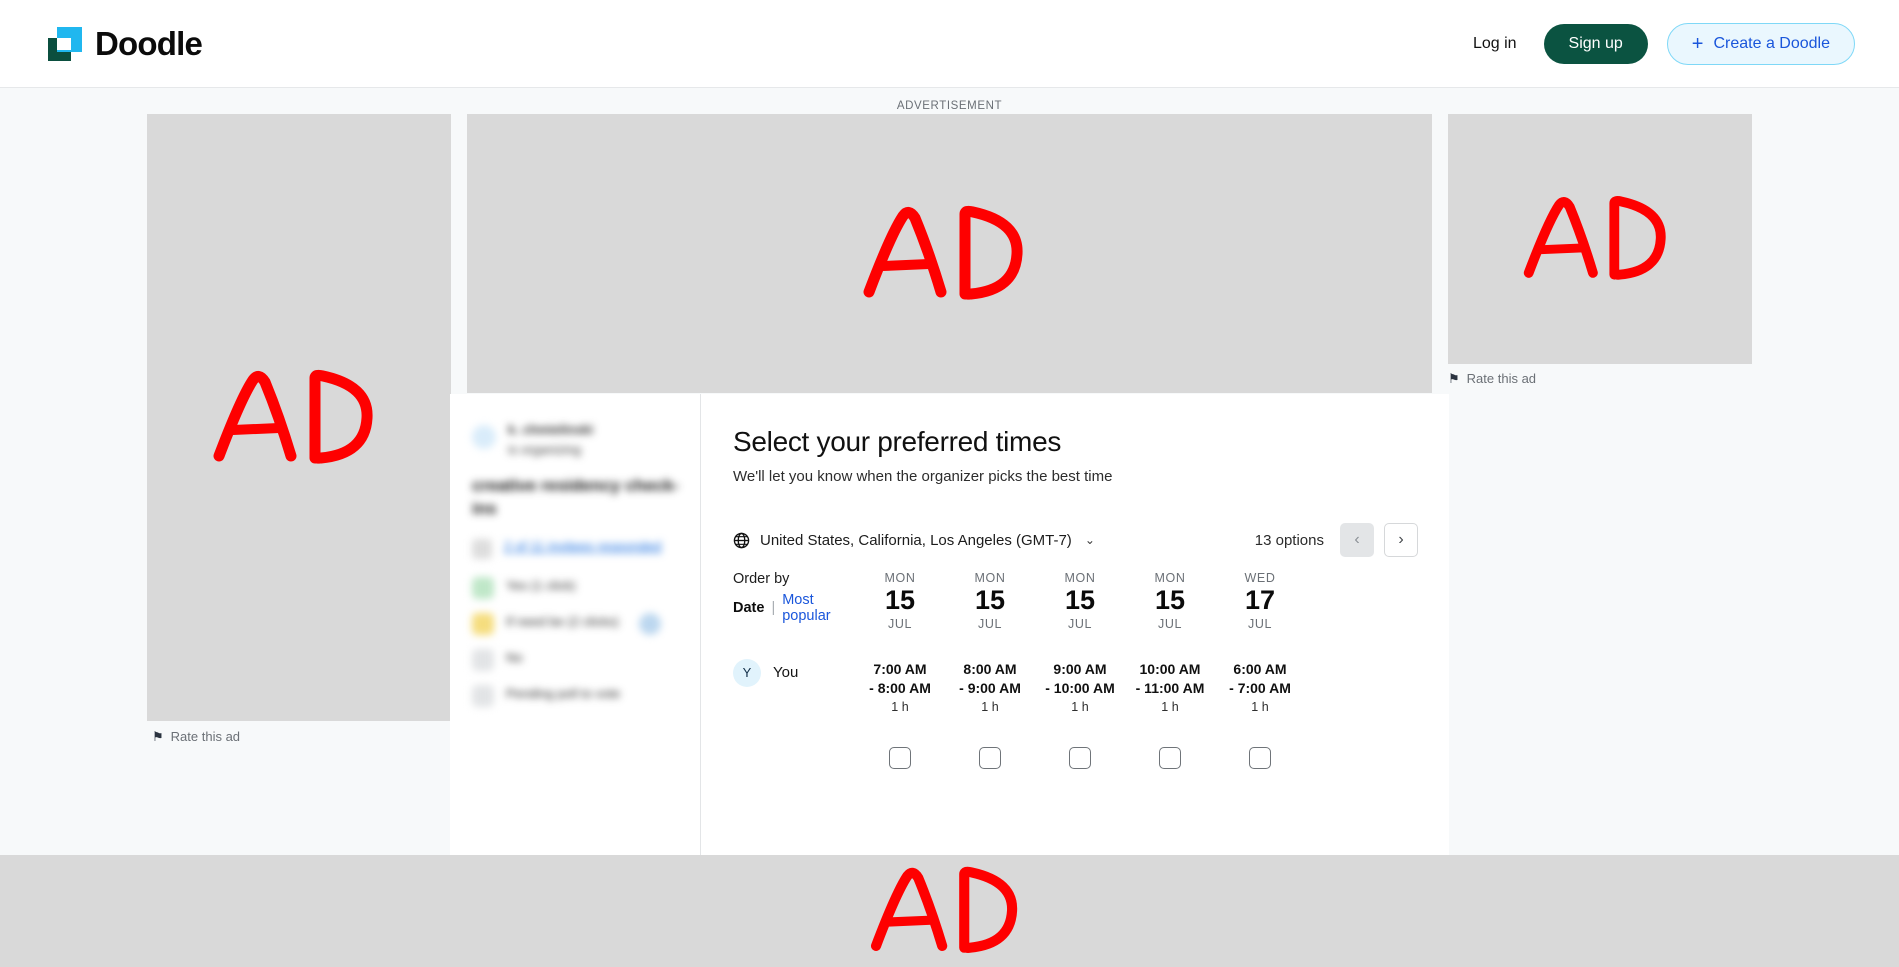 The width and height of the screenshot is (1899, 967). I want to click on check-icon, so click(483, 587).